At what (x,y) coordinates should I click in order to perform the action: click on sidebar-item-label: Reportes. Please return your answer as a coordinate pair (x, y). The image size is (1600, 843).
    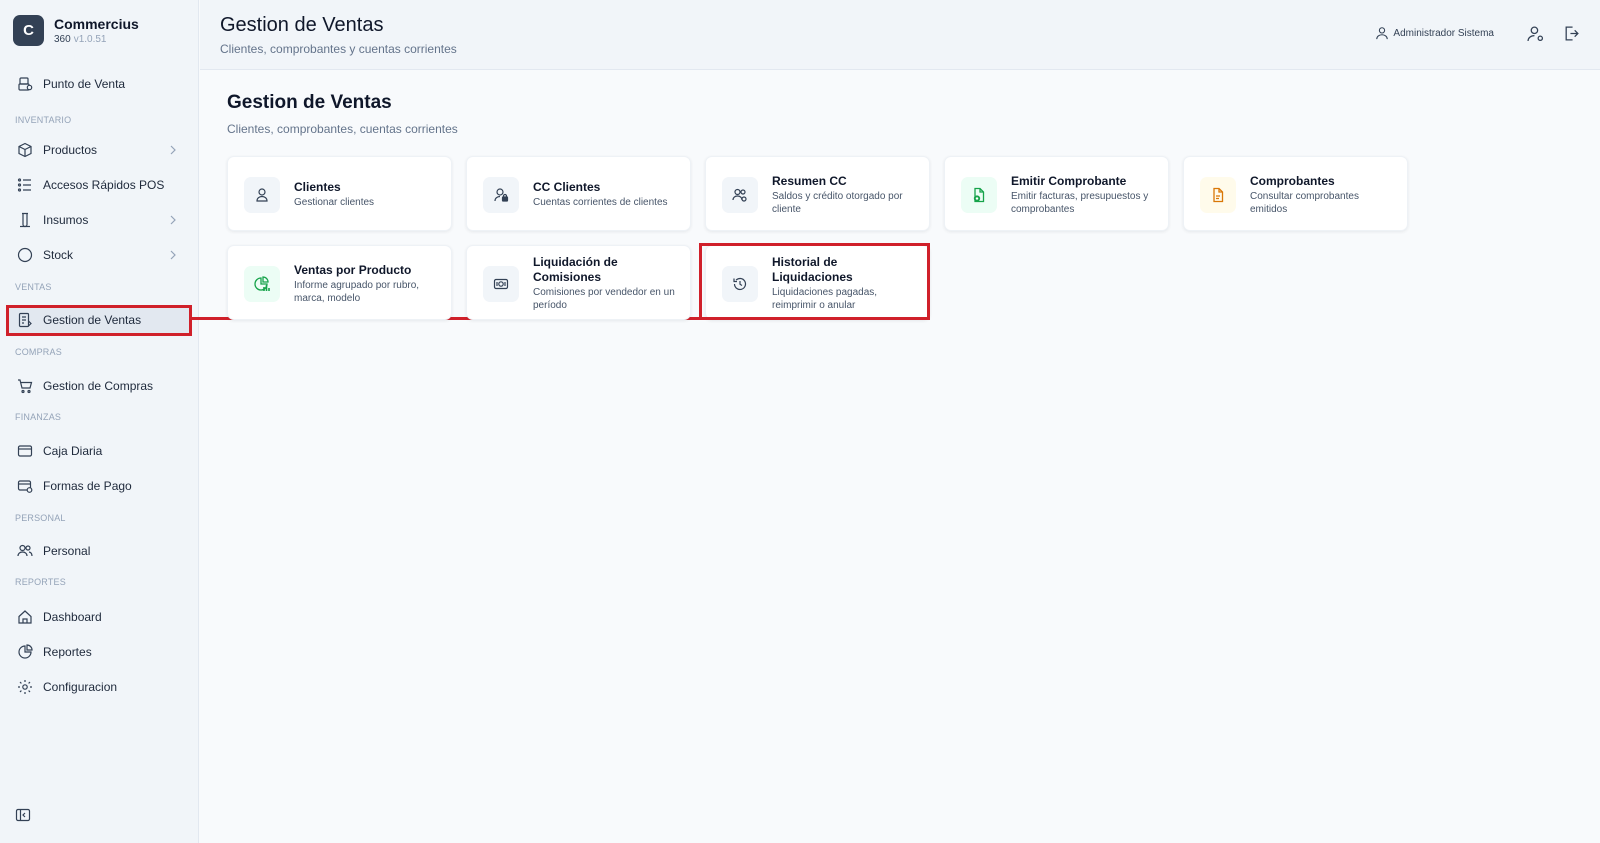
    Looking at the image, I should click on (67, 652).